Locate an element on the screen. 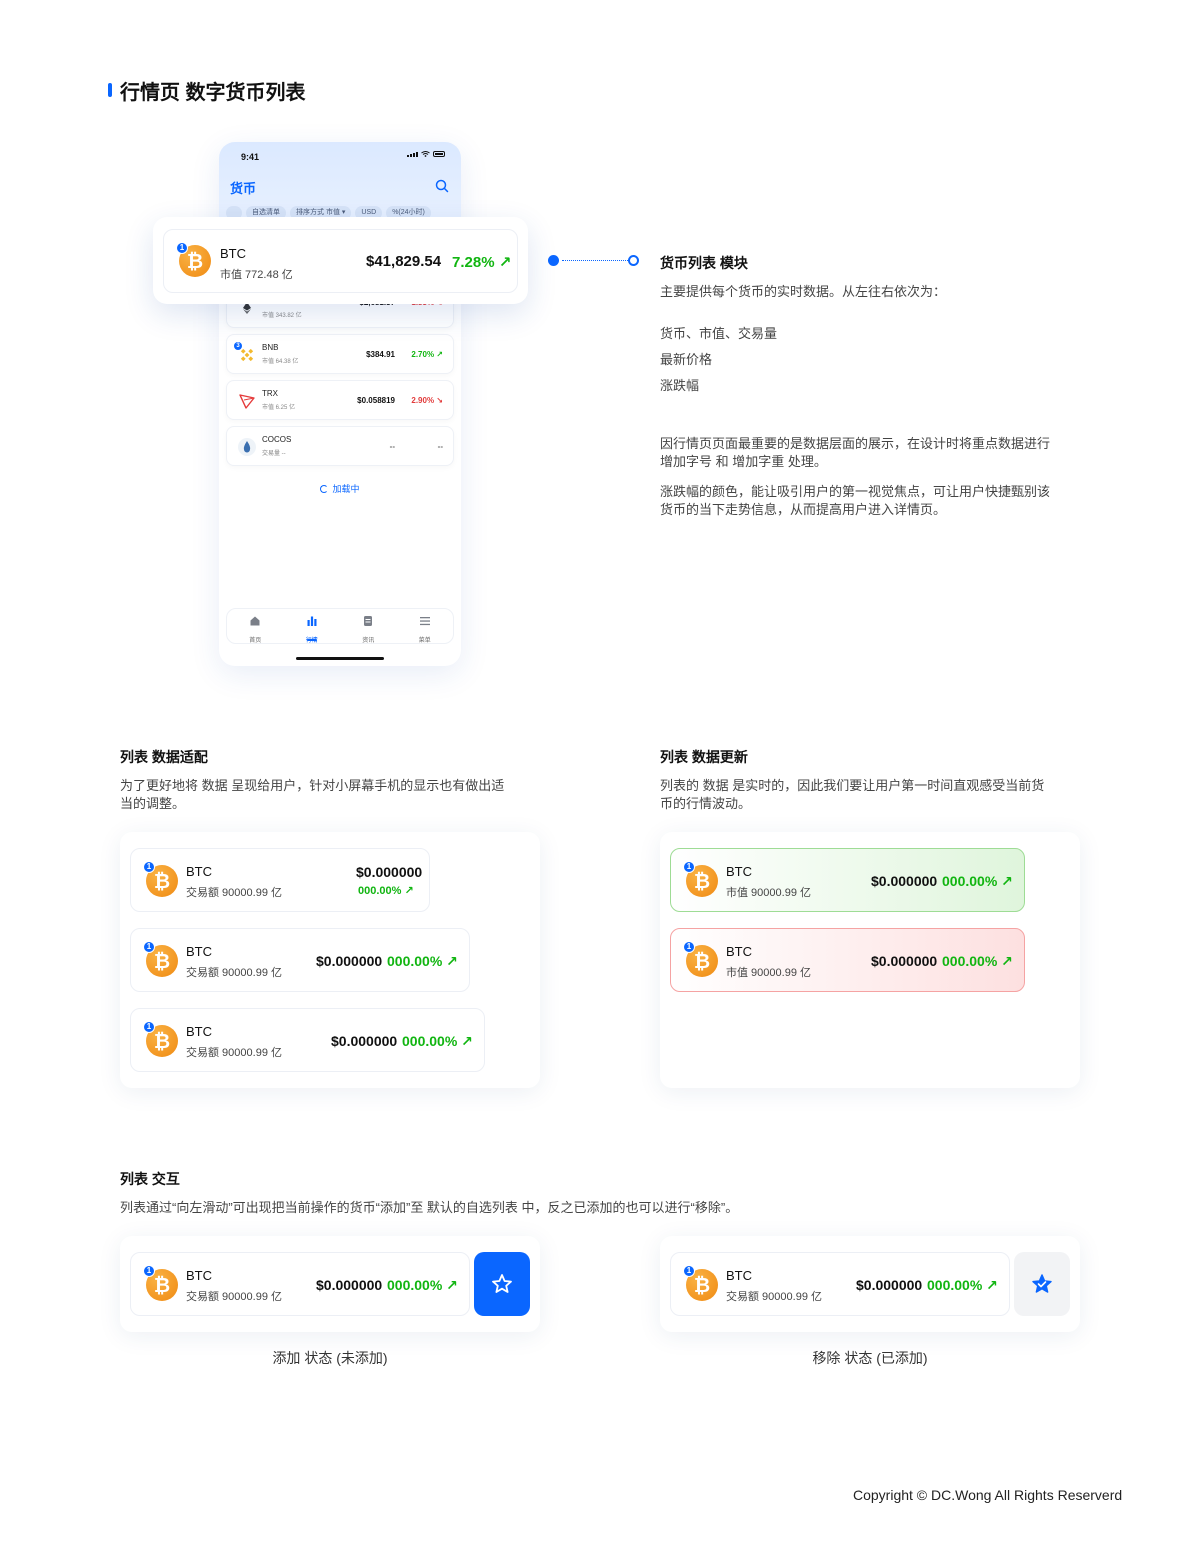 The image size is (1200, 1564). loading-indicator: 加载中 is located at coordinates (340, 488).